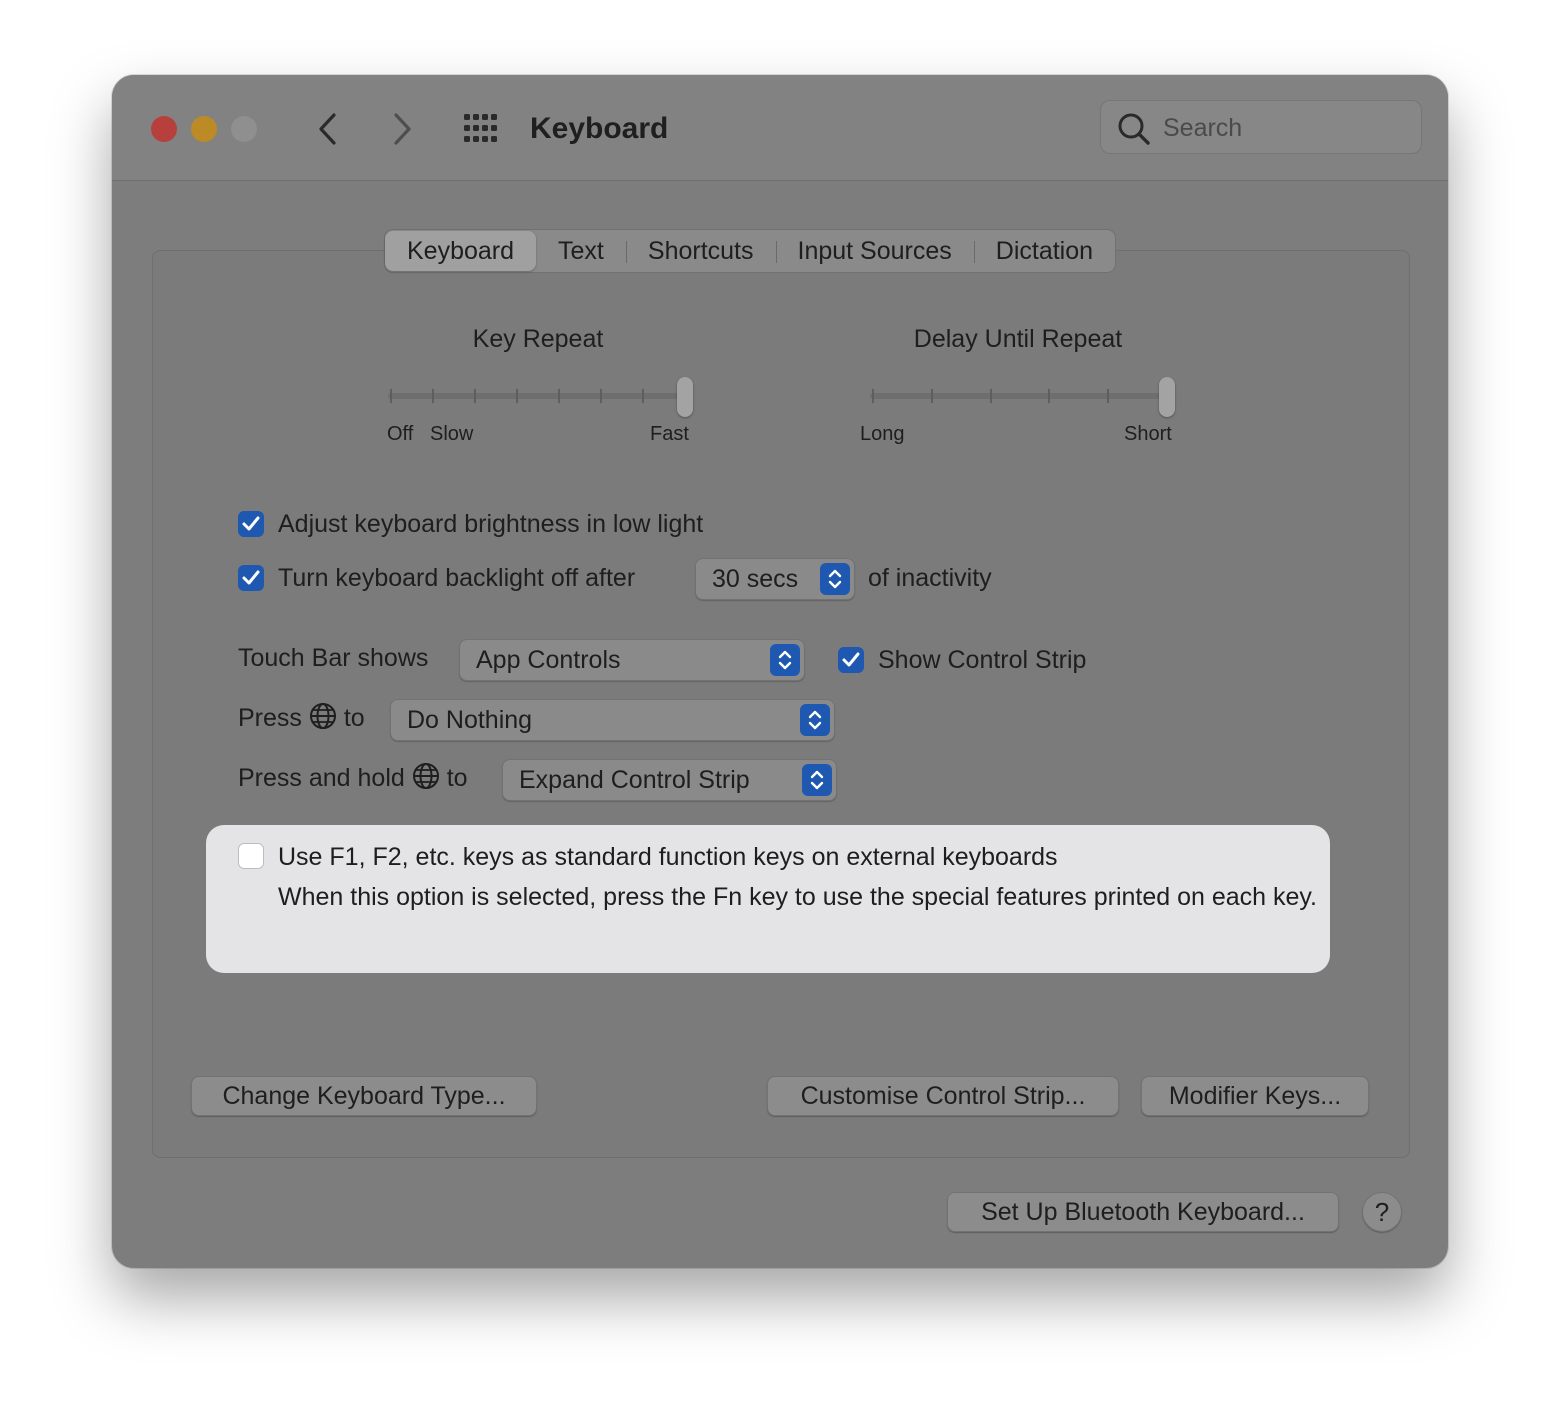  I want to click on show-all-button, so click(482, 129).